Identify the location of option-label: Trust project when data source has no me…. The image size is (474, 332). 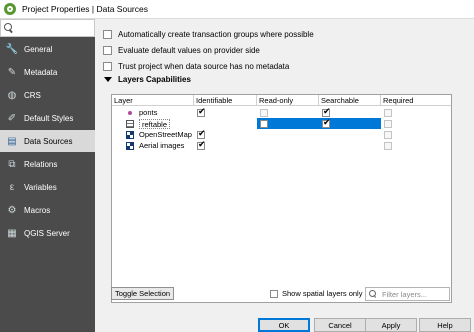
(204, 66).